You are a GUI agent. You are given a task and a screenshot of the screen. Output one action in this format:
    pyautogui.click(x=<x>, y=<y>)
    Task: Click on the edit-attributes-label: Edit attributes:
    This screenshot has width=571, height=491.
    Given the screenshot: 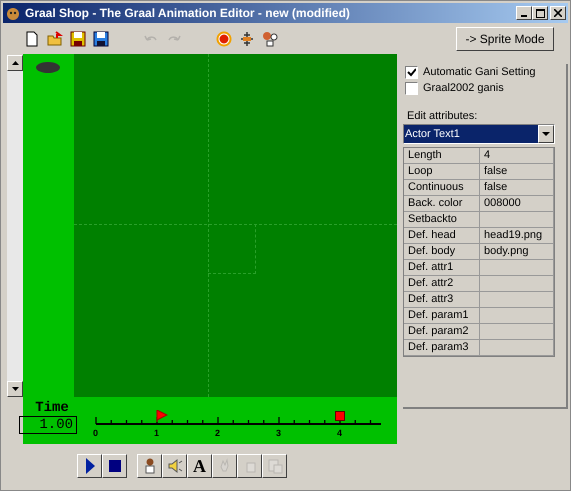 What is the action you would take?
    pyautogui.click(x=442, y=116)
    